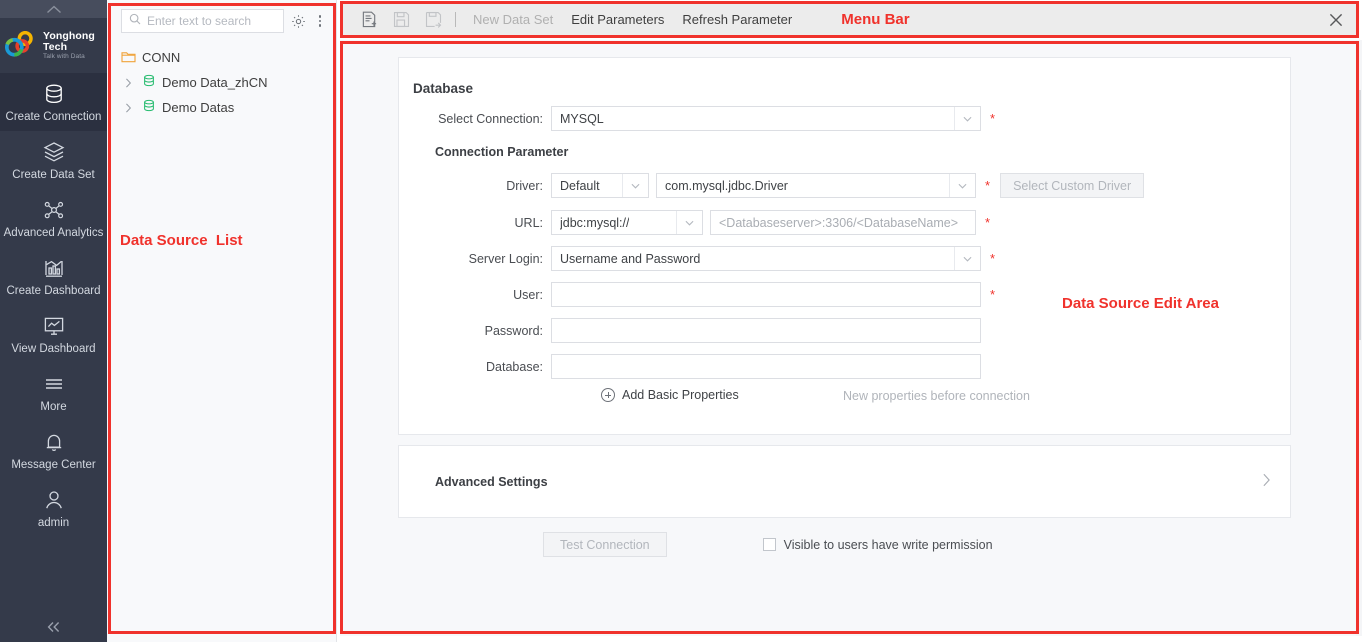 The width and height of the screenshot is (1363, 642). I want to click on annotation-data-source-list: Data Source List, so click(181, 240).